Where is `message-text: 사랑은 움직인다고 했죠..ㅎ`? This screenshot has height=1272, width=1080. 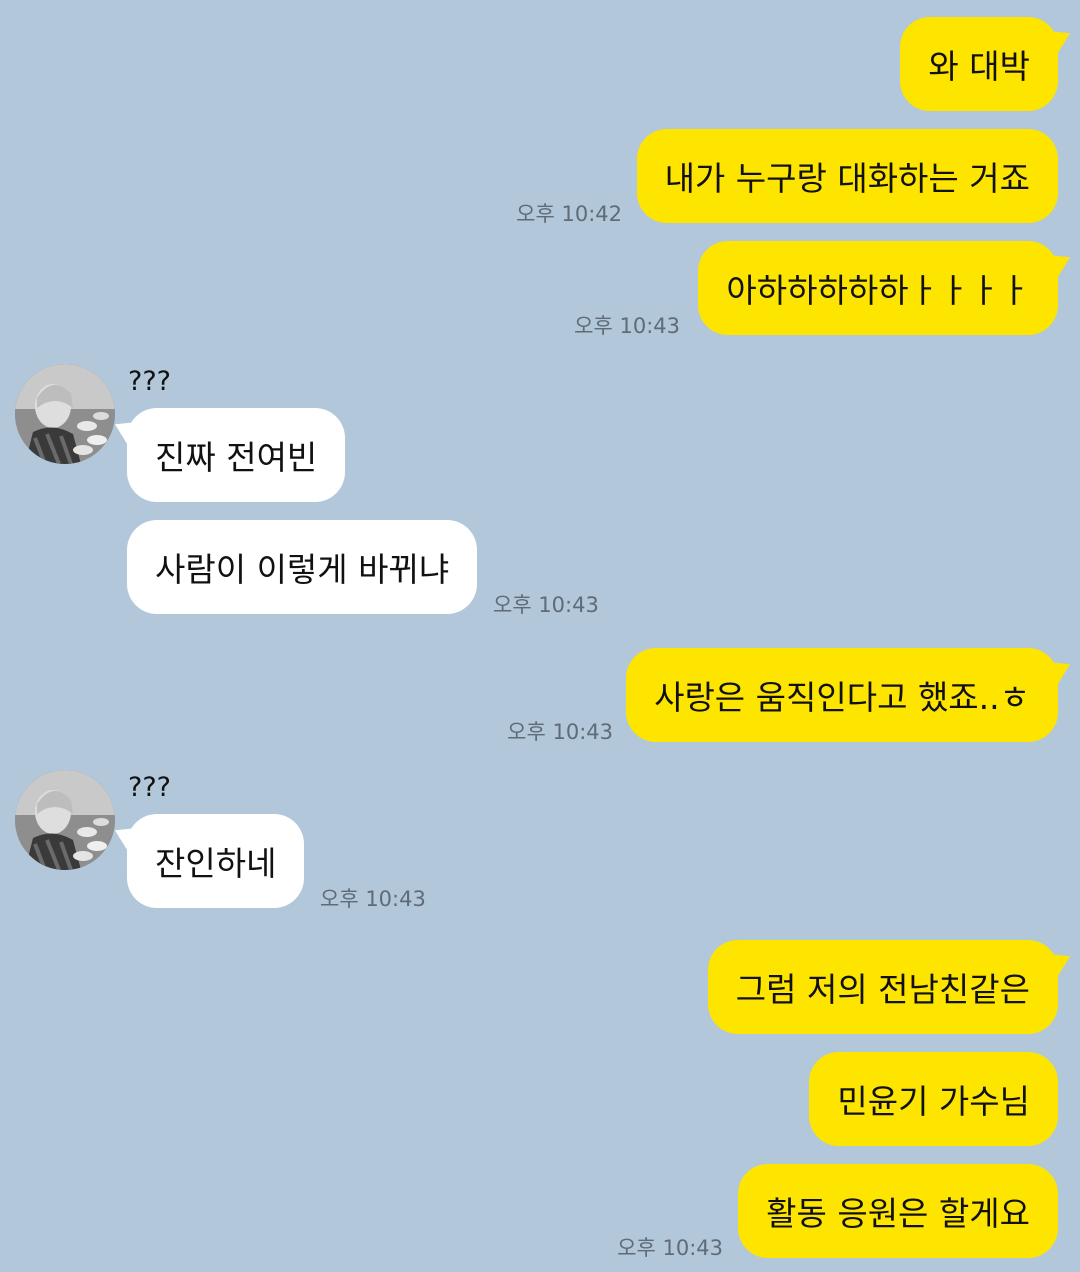
message-text: 사랑은 움직인다고 했죠..ㅎ is located at coordinates (842, 697).